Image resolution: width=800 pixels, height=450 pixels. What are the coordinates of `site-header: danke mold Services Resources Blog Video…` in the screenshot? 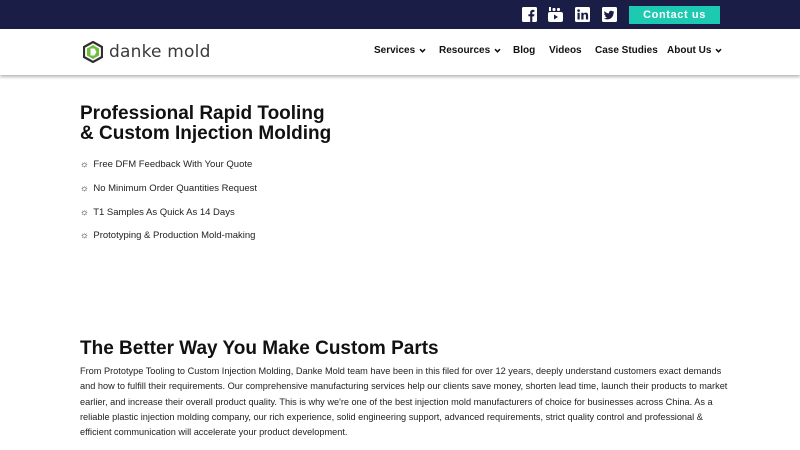 It's located at (400, 52).